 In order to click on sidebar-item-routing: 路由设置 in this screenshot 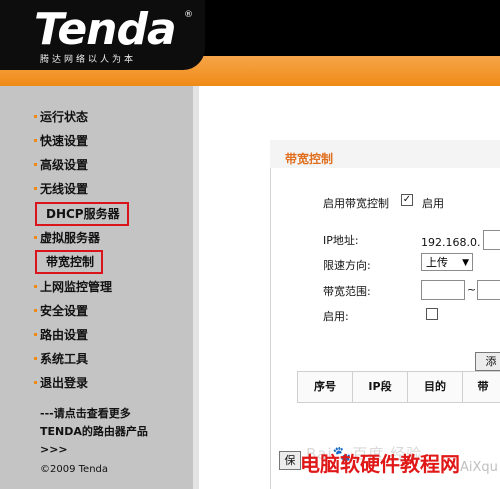, I will do `click(61, 335)`.